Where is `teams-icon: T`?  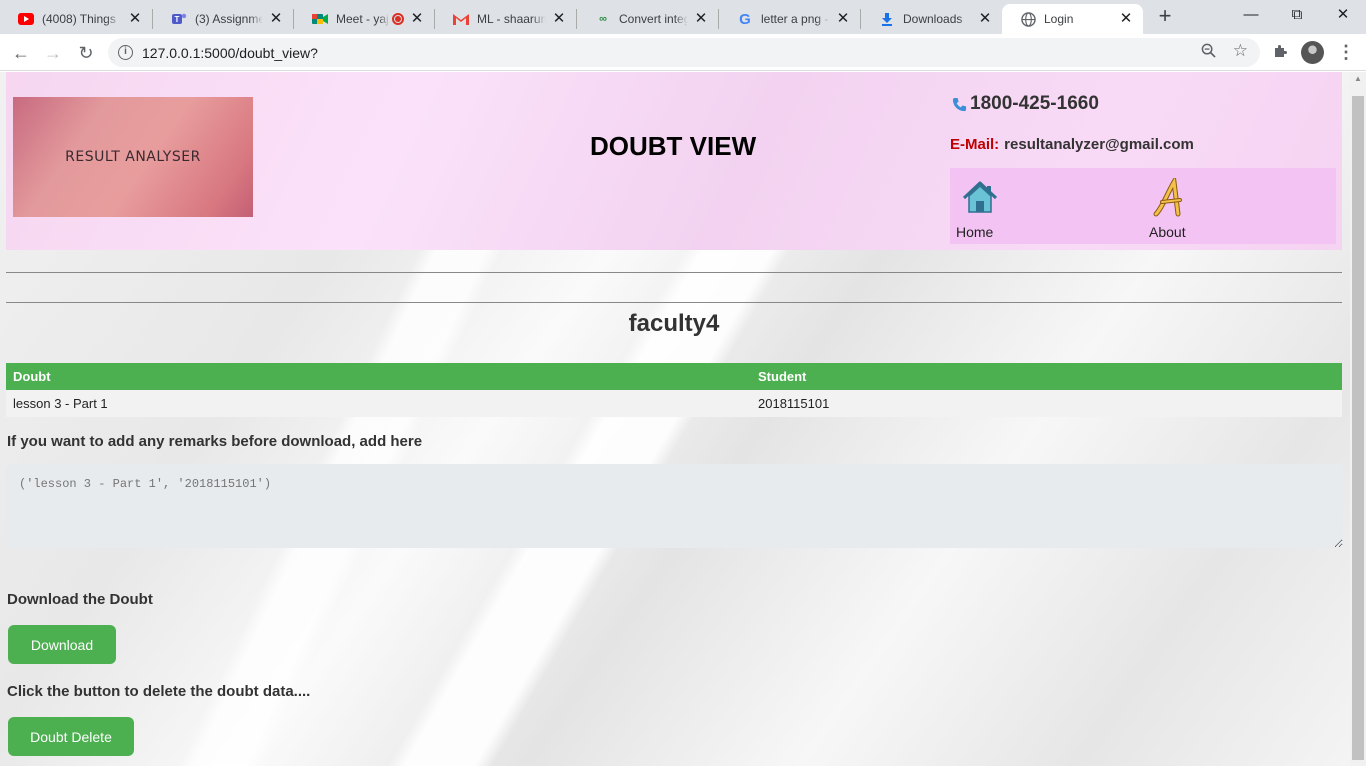
teams-icon: T is located at coordinates (179, 19).